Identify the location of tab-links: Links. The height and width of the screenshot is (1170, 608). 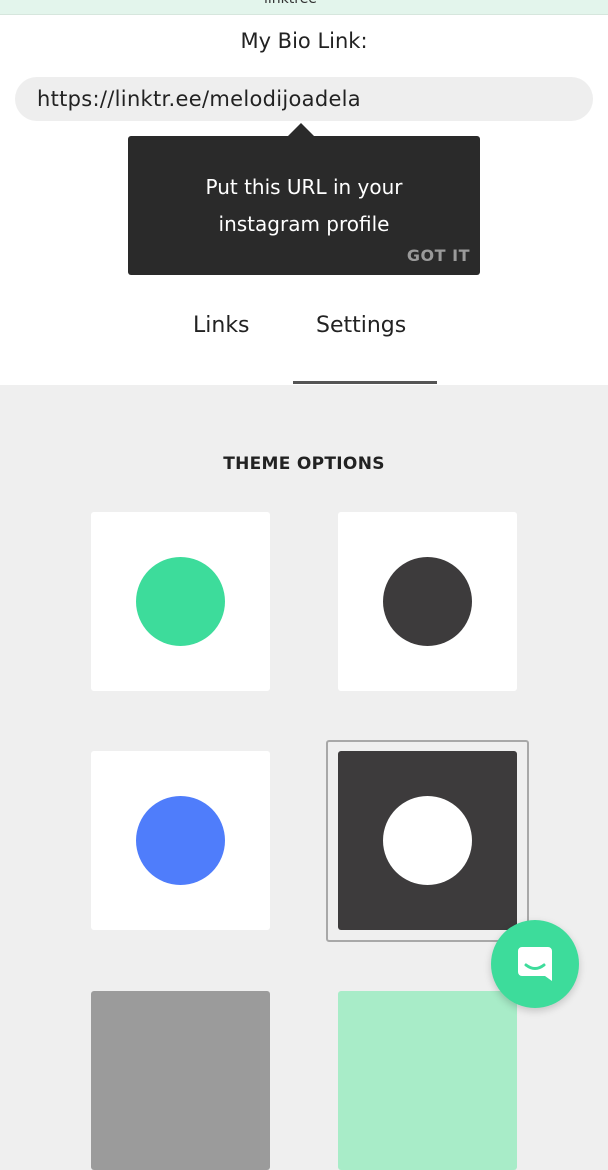
(221, 325).